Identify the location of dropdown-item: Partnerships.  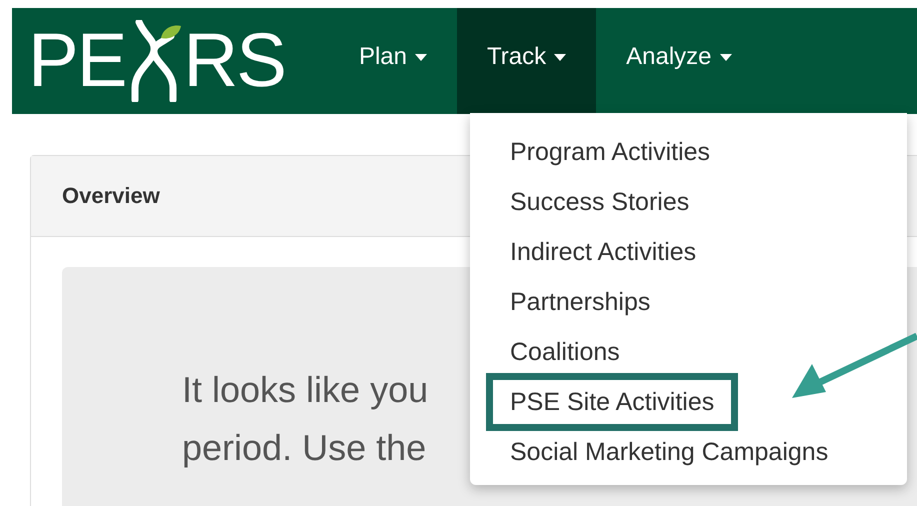
(580, 302).